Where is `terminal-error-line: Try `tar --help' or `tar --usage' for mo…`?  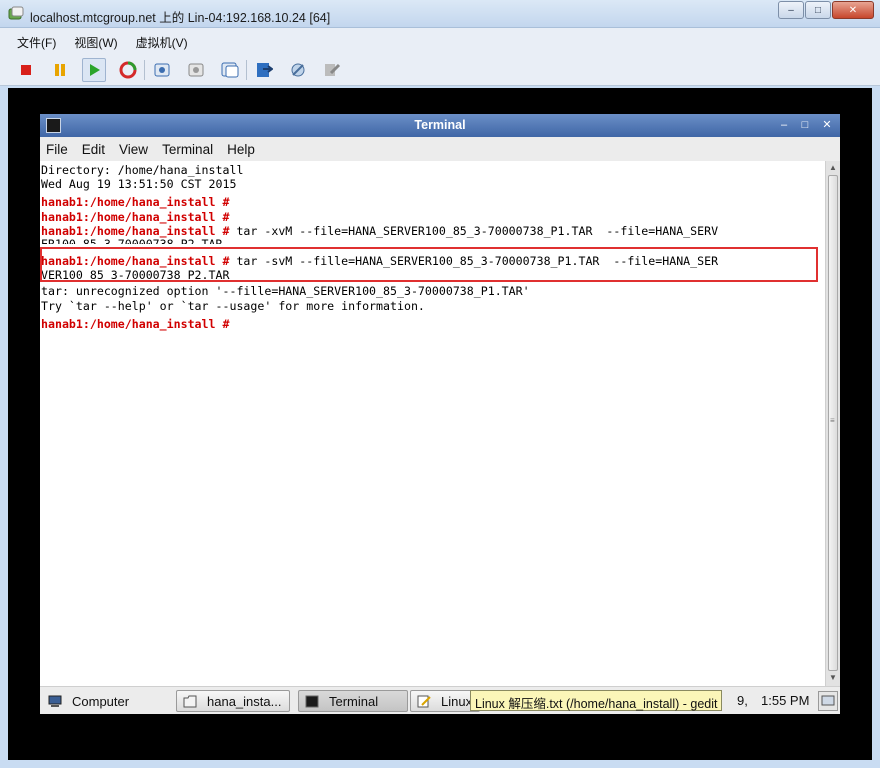
terminal-error-line: Try `tar --help' or `tar --usage' for mo… is located at coordinates (233, 306).